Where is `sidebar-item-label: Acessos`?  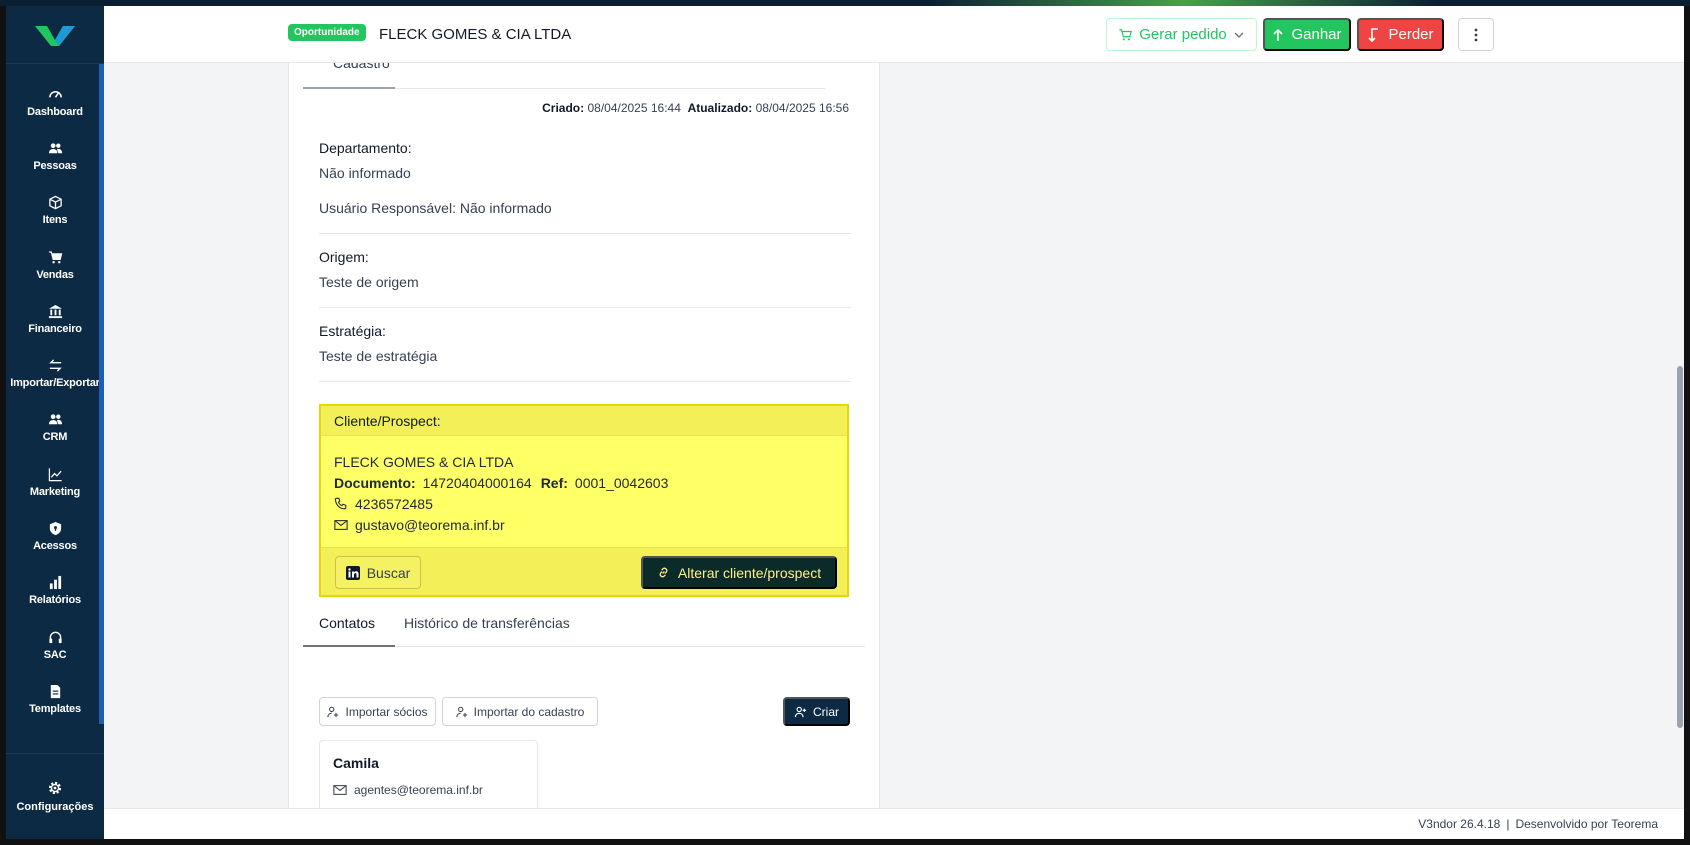 sidebar-item-label: Acessos is located at coordinates (55, 546).